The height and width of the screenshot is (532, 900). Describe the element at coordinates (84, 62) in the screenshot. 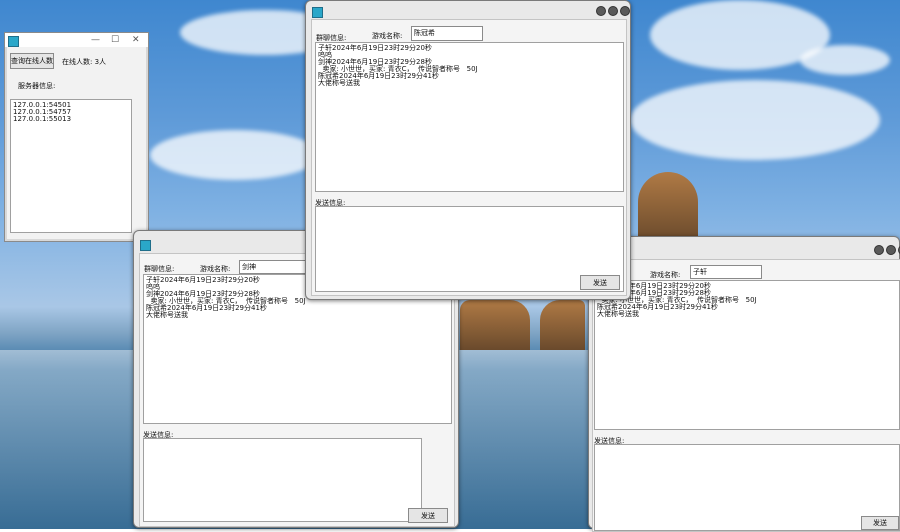

I see `online-count-label: 在线人数: 3人` at that location.